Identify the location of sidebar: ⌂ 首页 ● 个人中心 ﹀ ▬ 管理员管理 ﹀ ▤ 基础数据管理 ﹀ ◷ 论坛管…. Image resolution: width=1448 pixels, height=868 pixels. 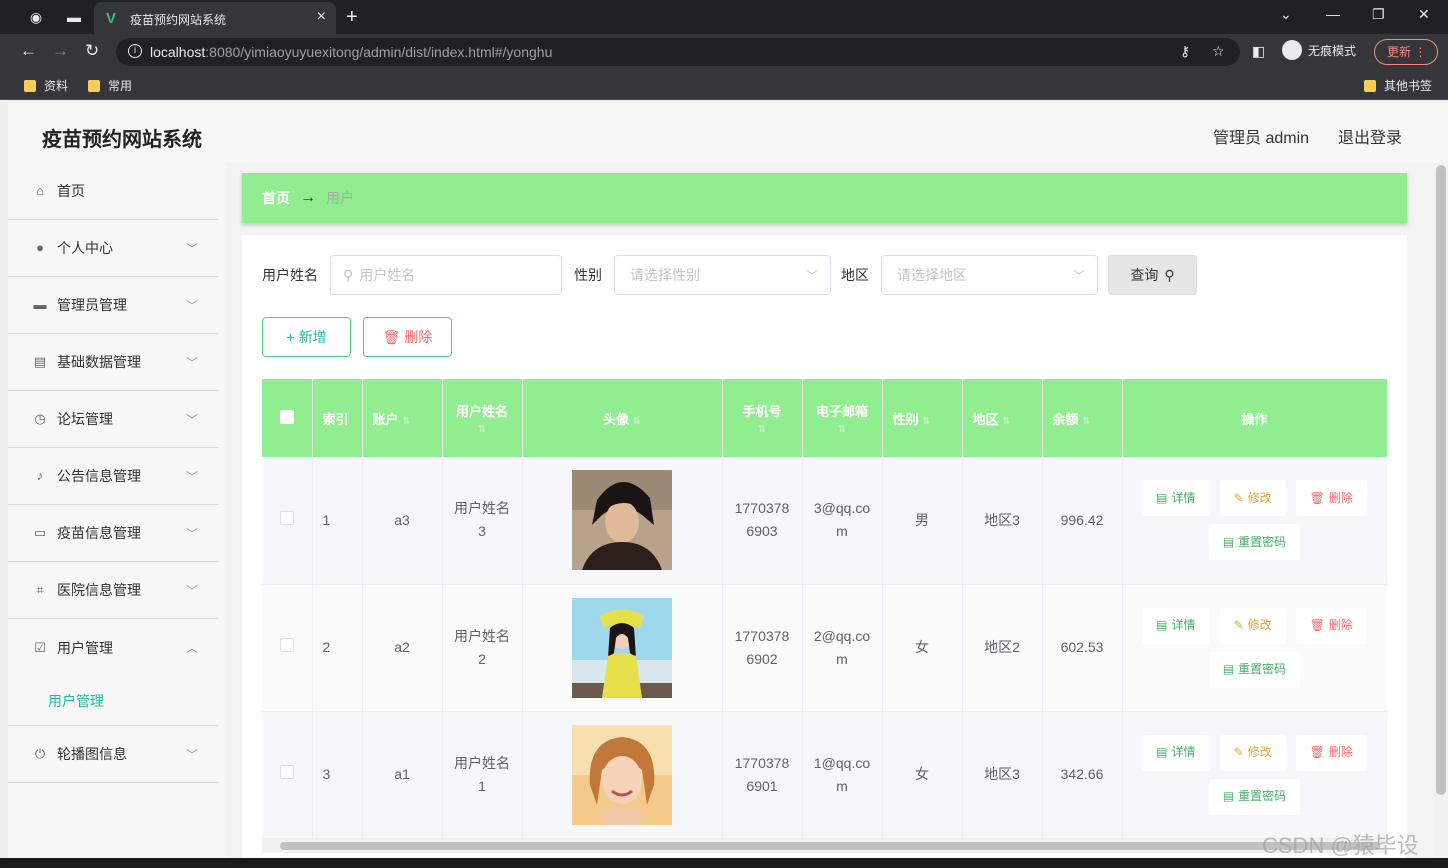
(113, 515).